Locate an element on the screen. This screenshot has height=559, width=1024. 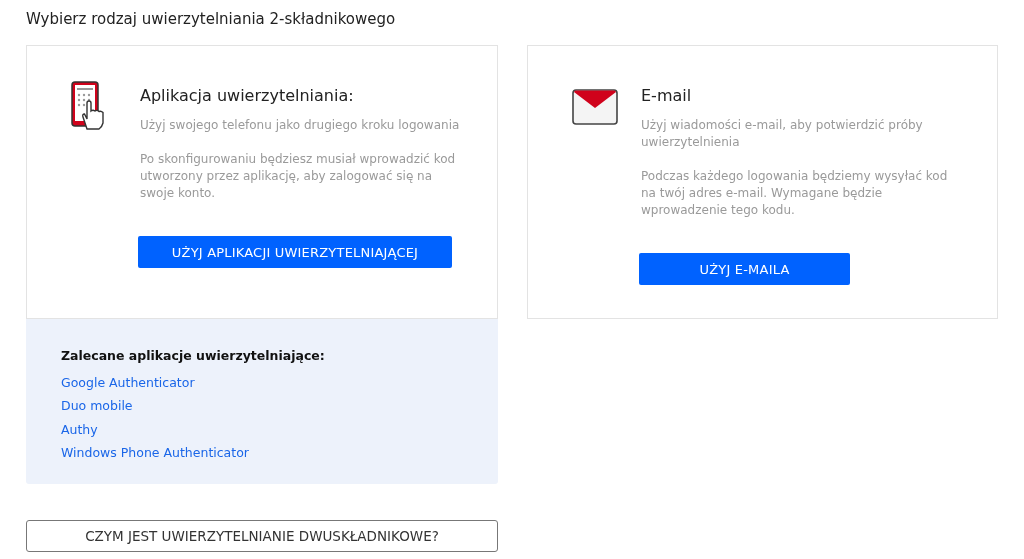
card-description: Podczas każdego logowania będziemy wysyłać kod na twój adres e-mail. Wymagane będzie wprowadzenie tego kodu. is located at coordinates (795, 193).